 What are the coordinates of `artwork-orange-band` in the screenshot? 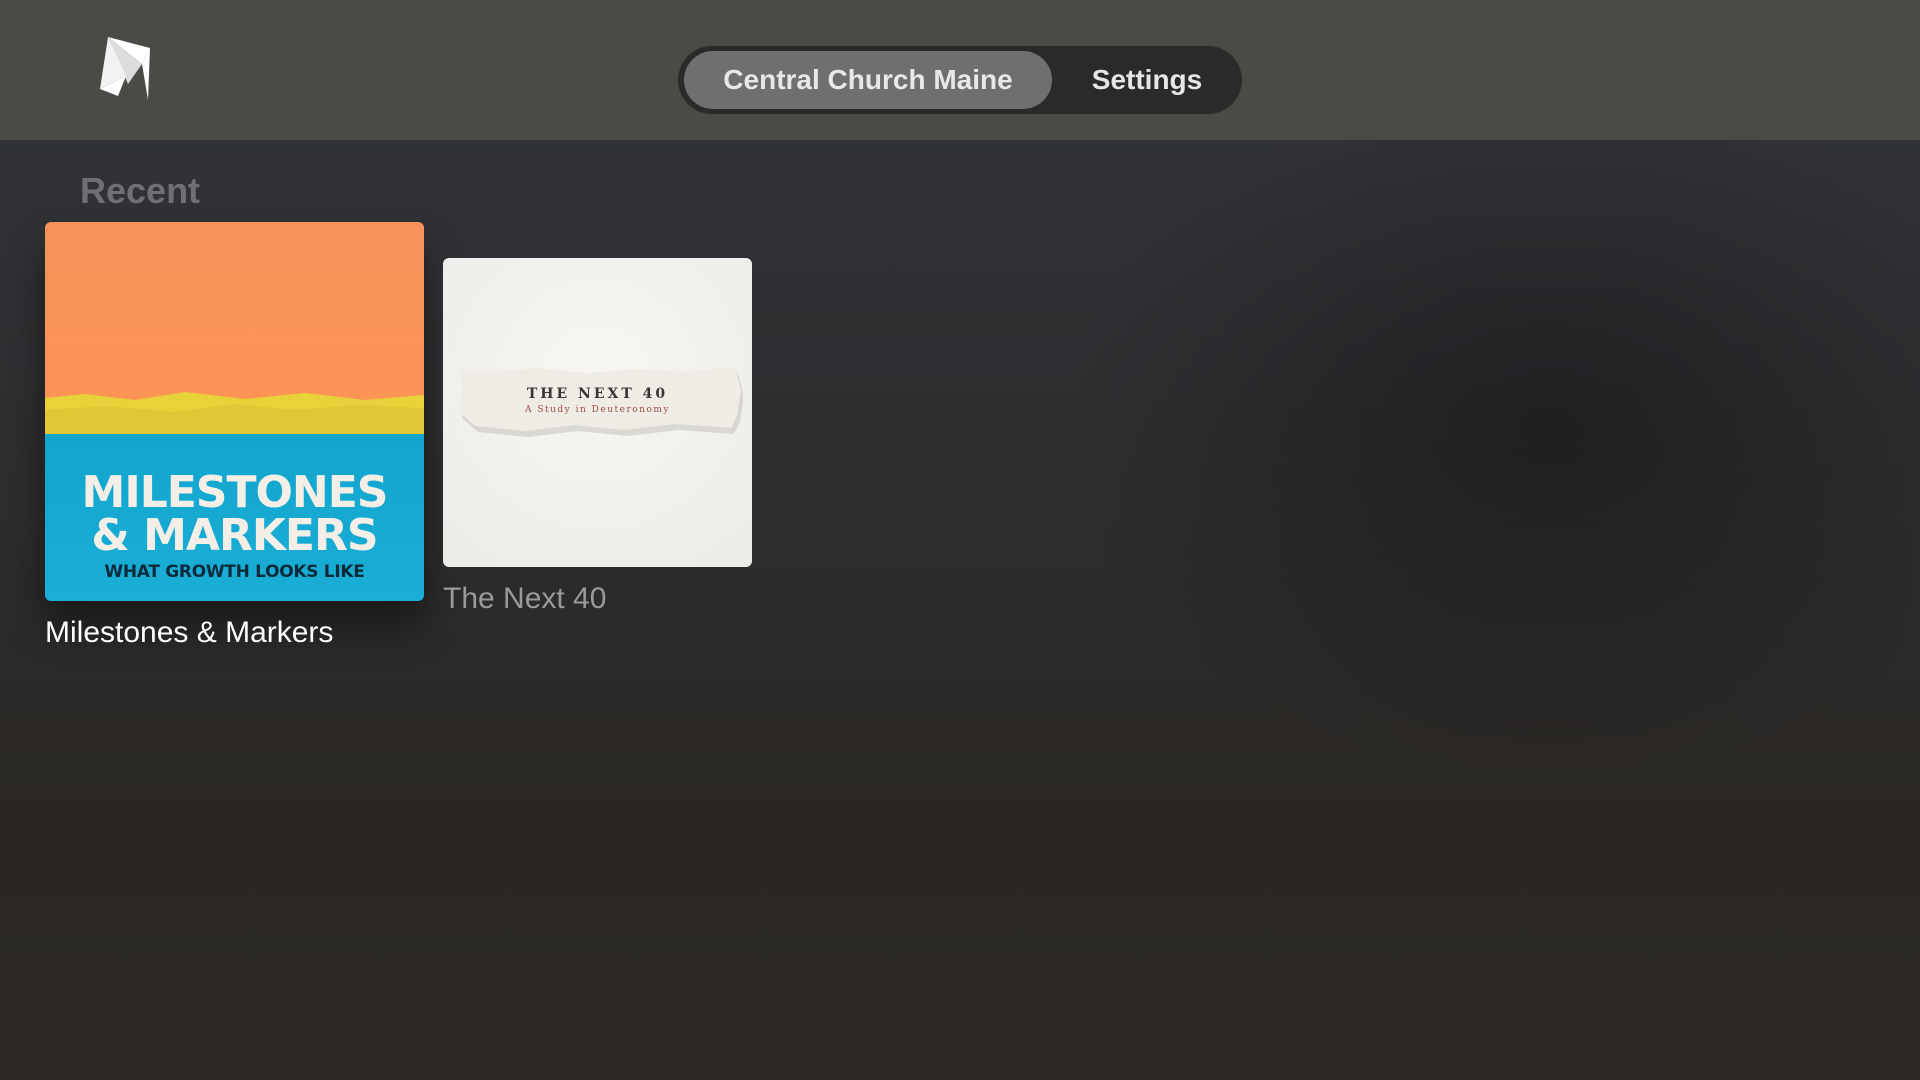 It's located at (234, 312).